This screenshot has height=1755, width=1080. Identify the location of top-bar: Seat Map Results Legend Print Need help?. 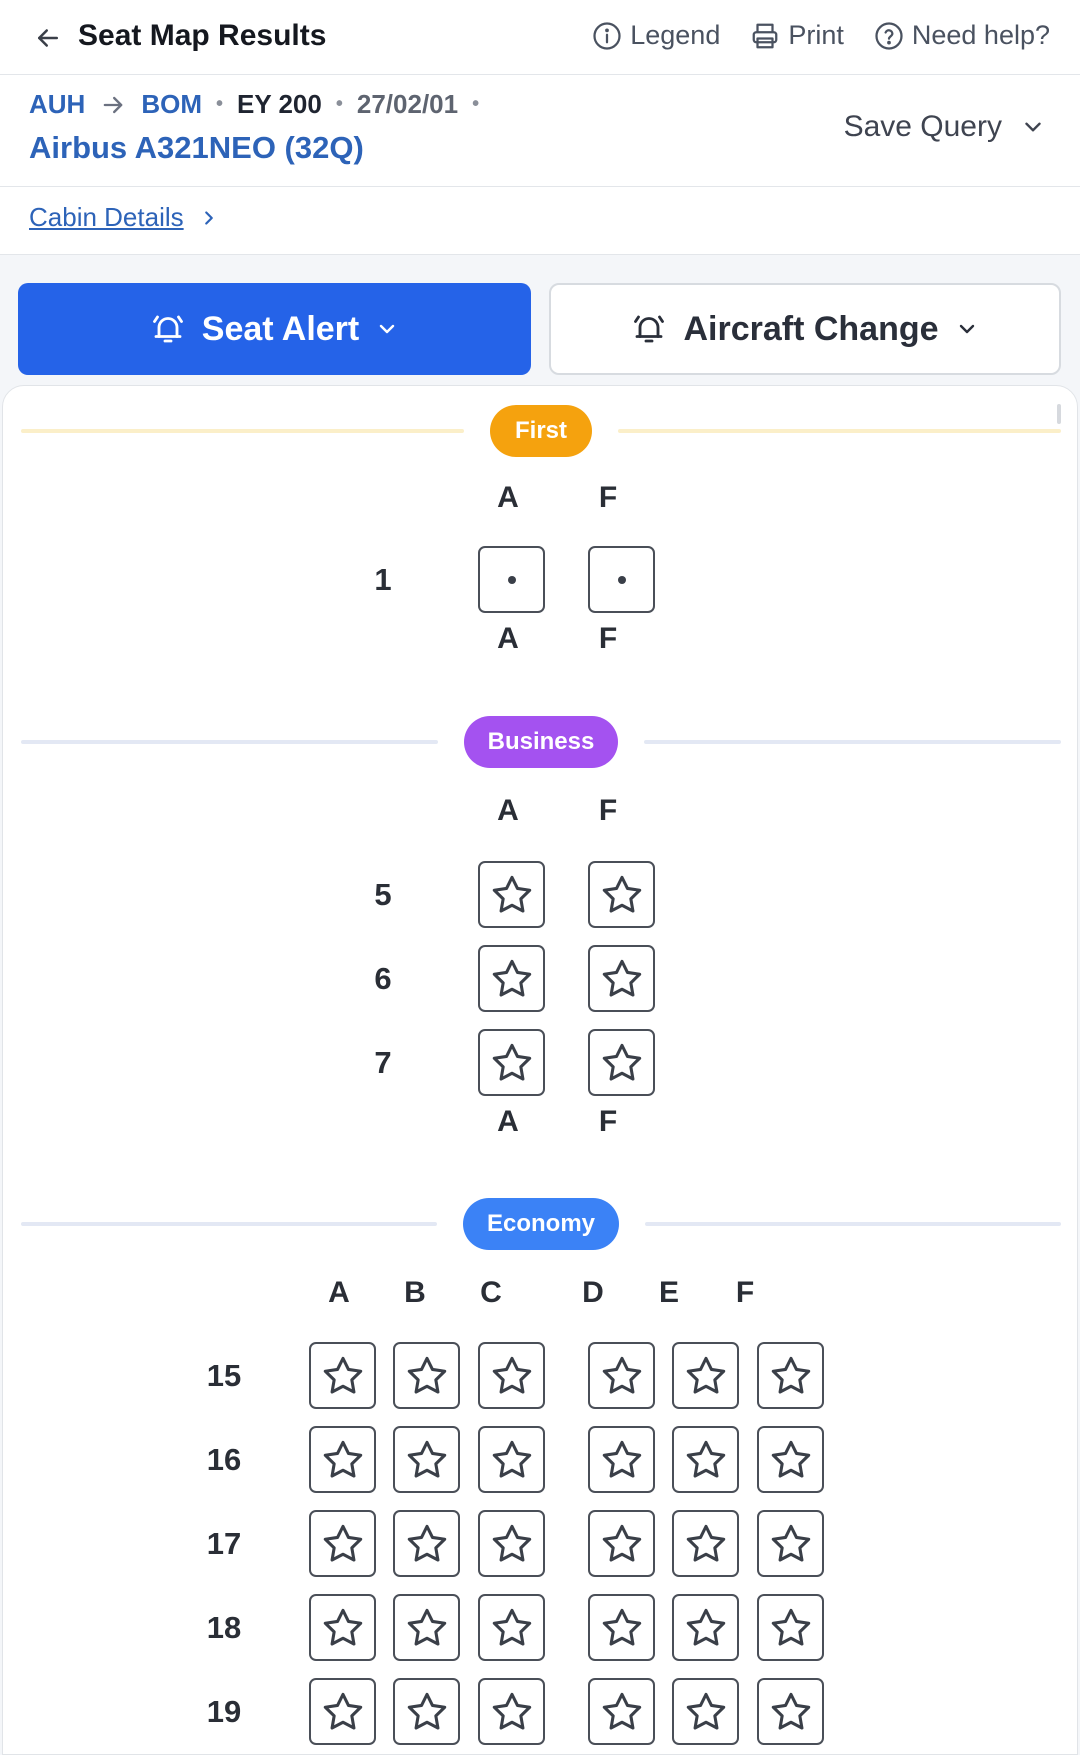
(540, 37).